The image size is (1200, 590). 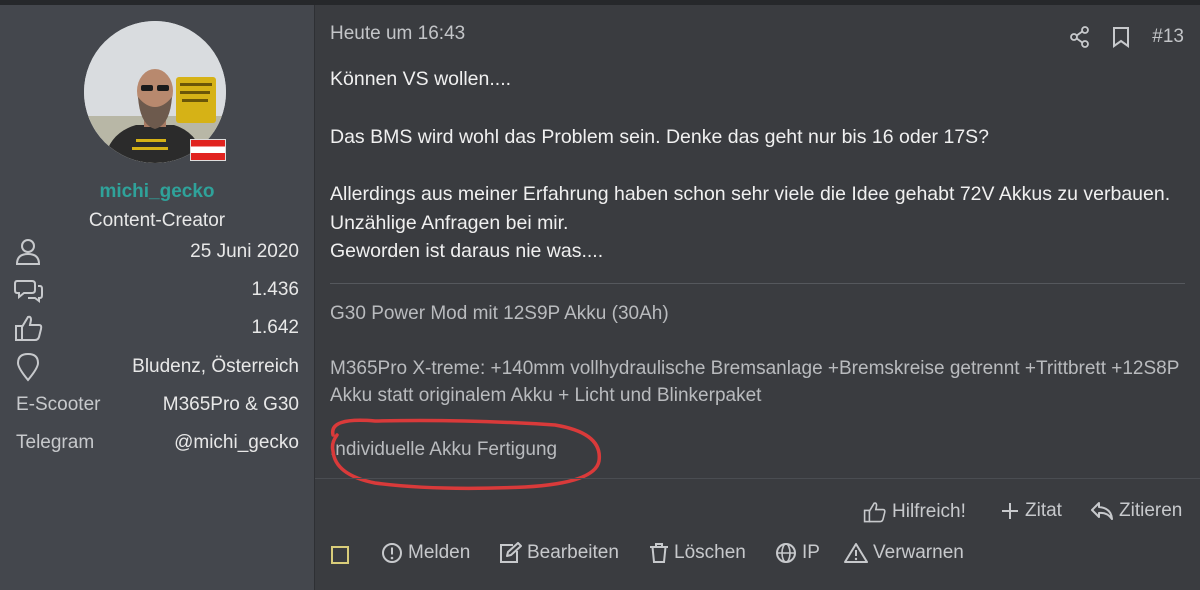 I want to click on stat-escooter: E-Scooter M365Pro & G30, so click(x=156, y=405).